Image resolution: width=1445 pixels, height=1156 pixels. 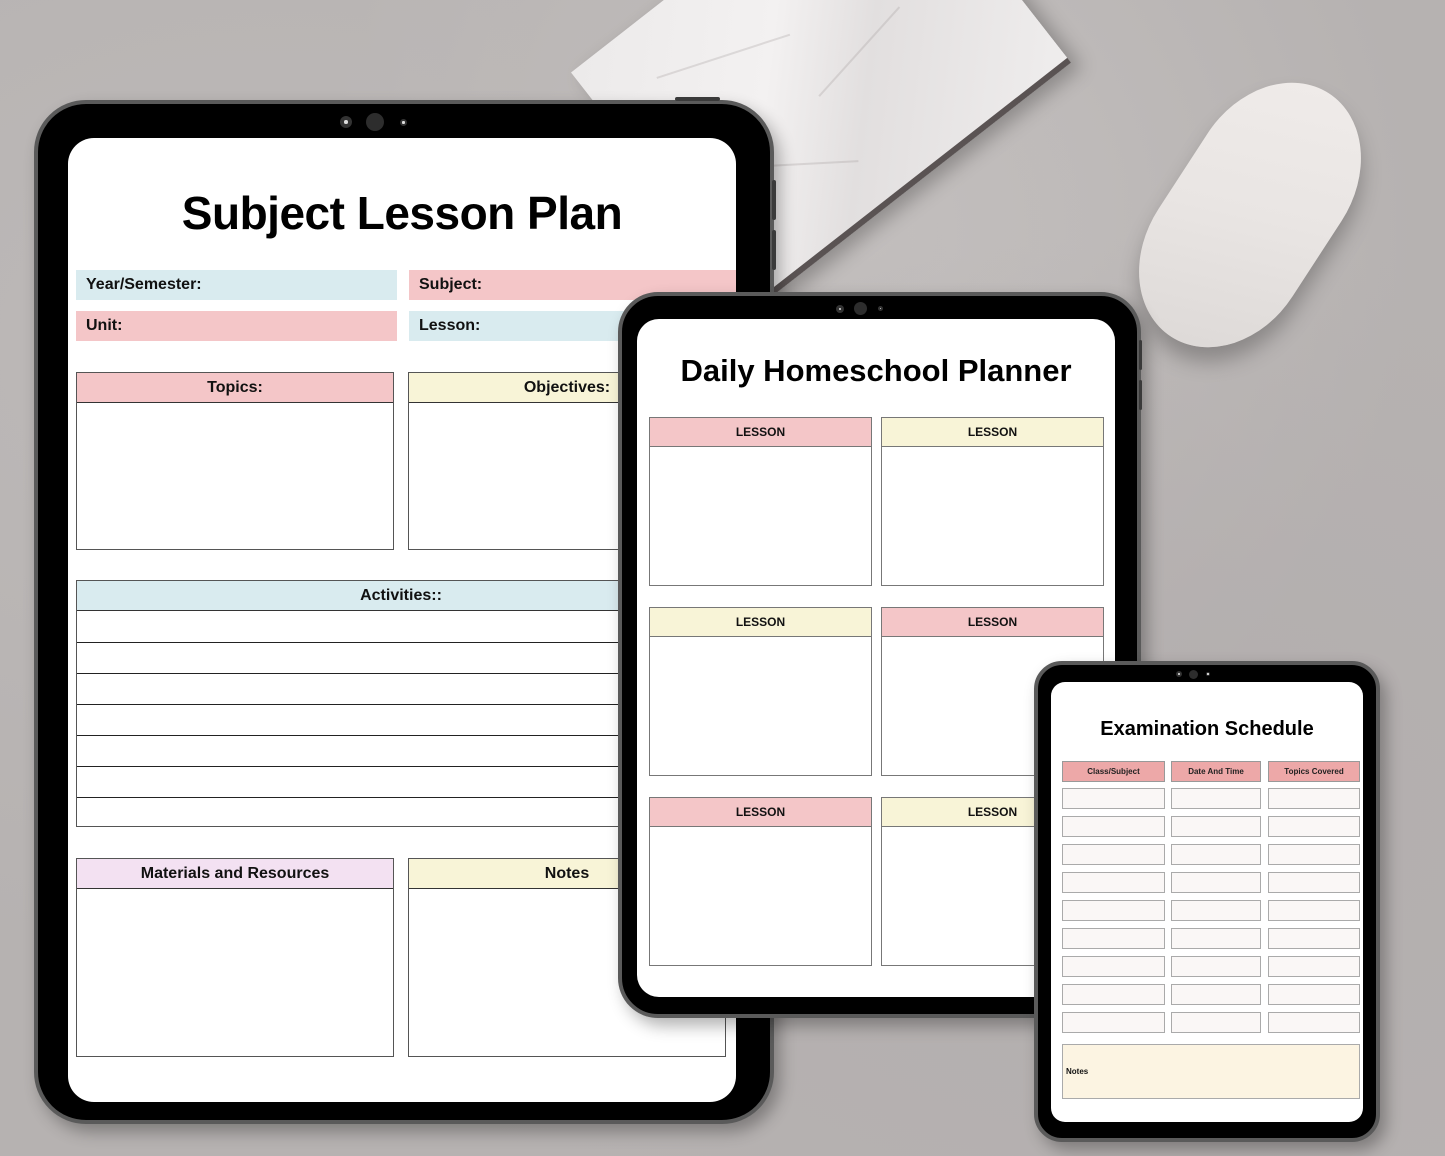 I want to click on column-header-date: Date And Time, so click(x=1216, y=771).